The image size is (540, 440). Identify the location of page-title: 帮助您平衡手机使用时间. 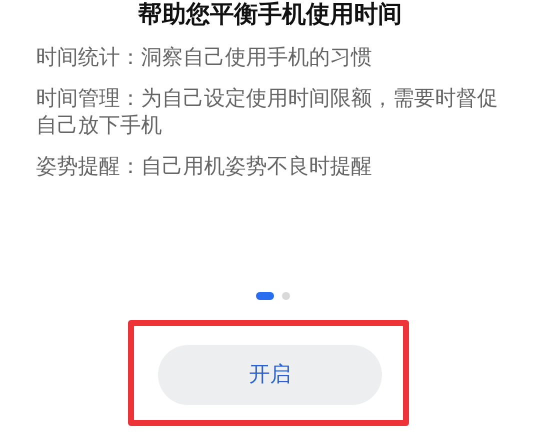
(270, 14).